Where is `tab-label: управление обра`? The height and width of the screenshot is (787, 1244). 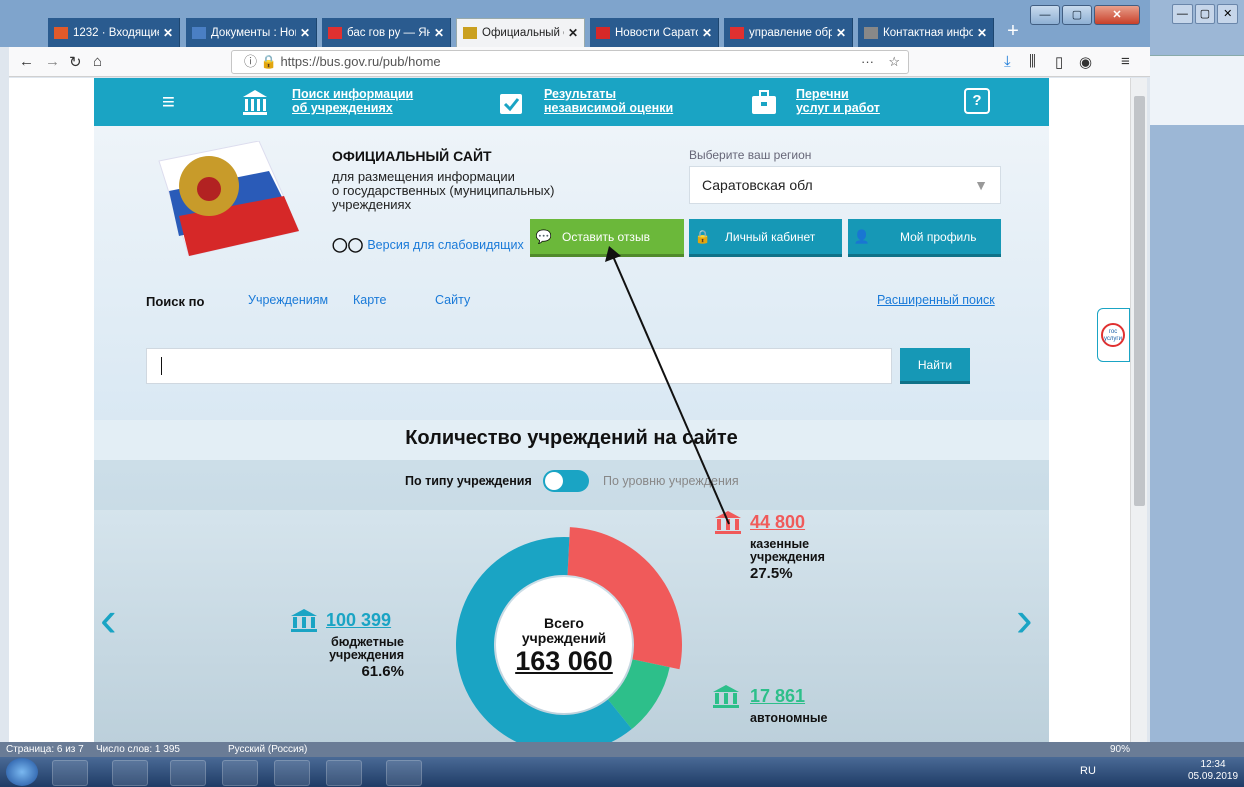 tab-label: управление обра is located at coordinates (790, 32).